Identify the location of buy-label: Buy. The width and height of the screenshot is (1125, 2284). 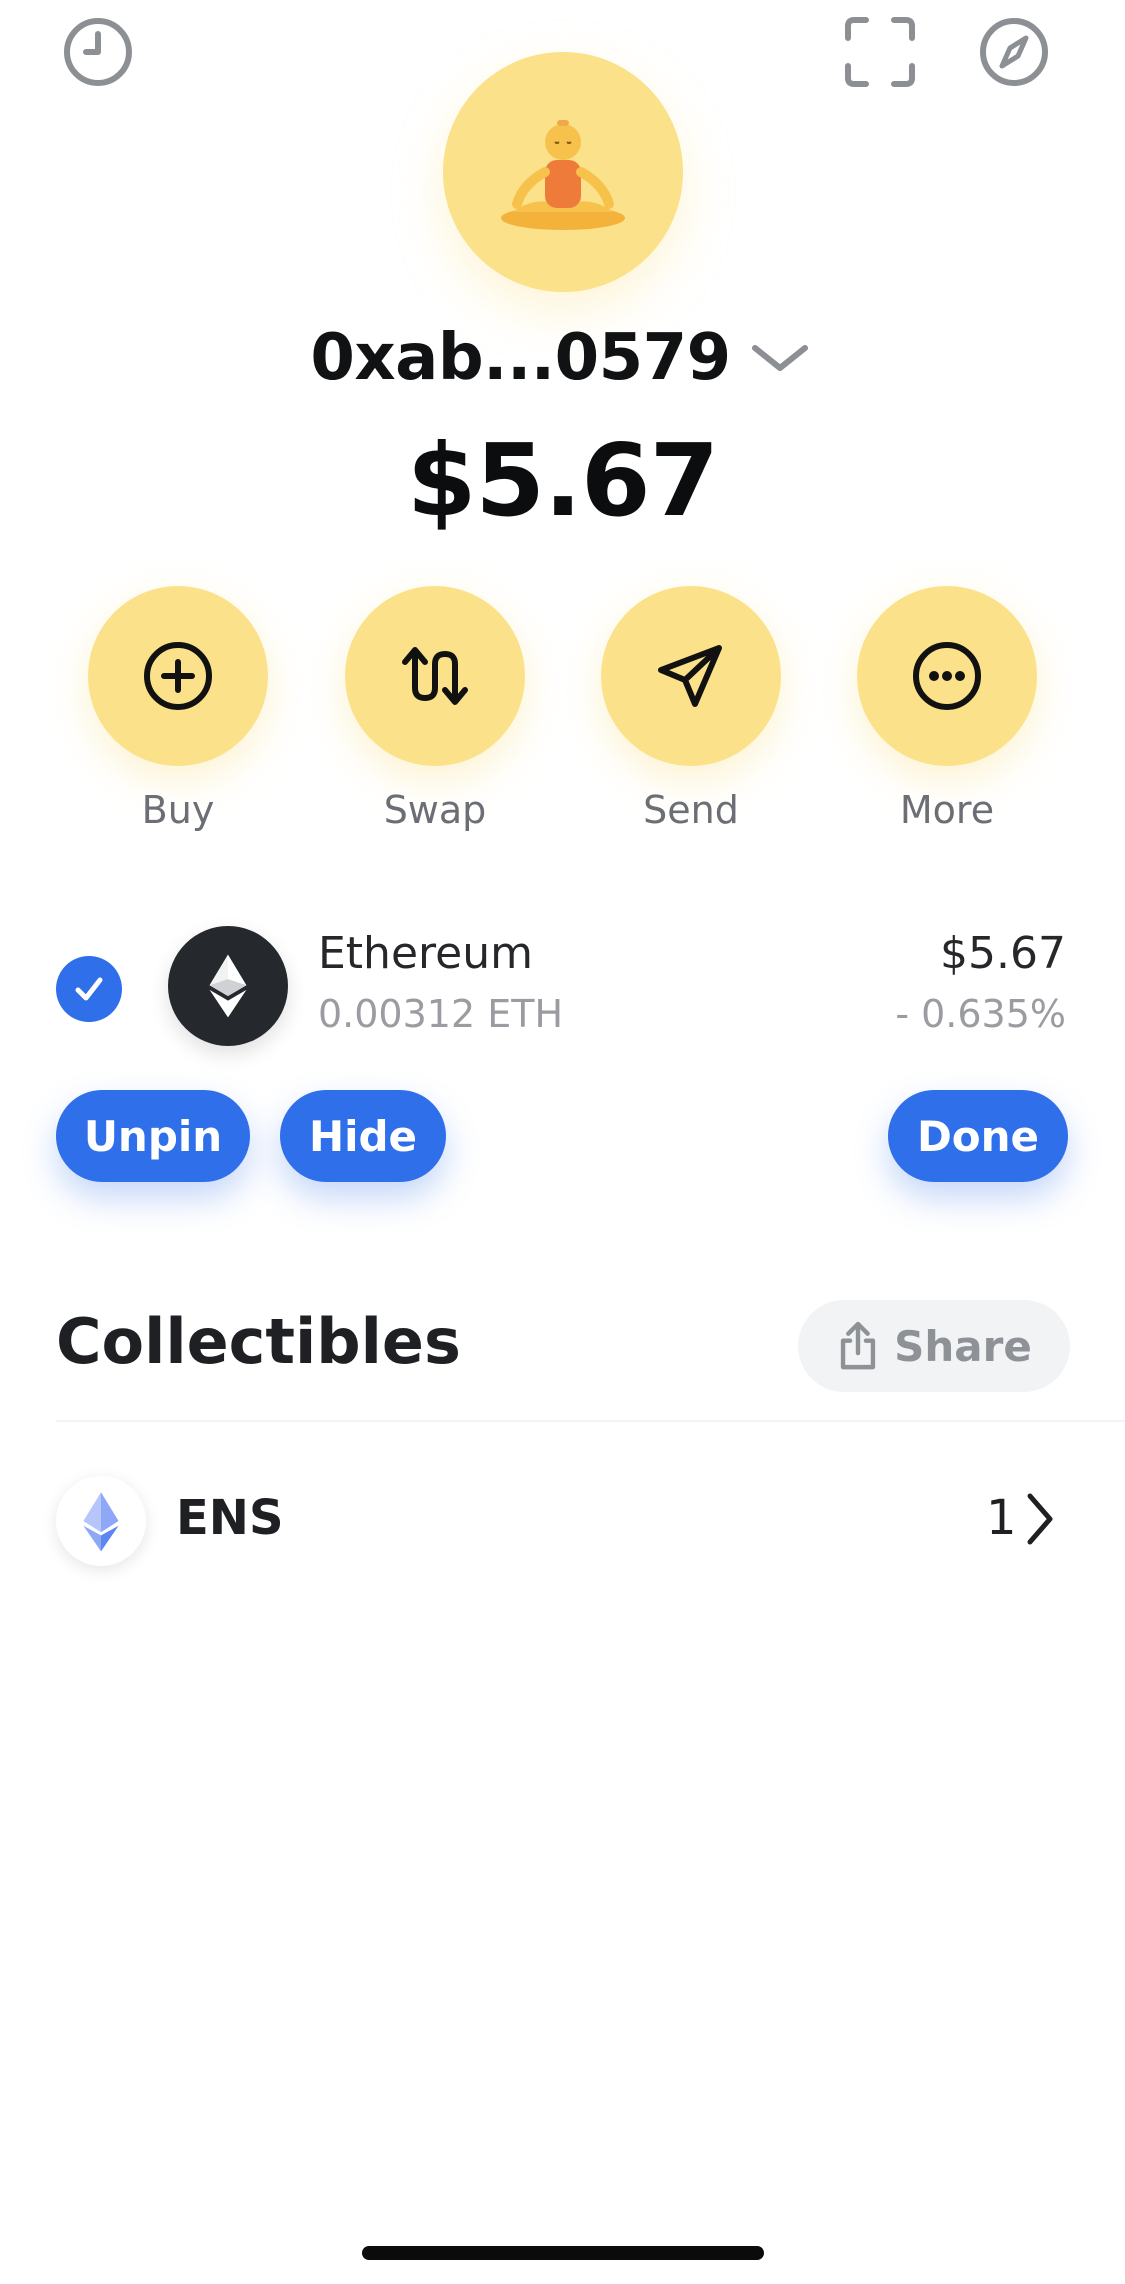
(178, 810).